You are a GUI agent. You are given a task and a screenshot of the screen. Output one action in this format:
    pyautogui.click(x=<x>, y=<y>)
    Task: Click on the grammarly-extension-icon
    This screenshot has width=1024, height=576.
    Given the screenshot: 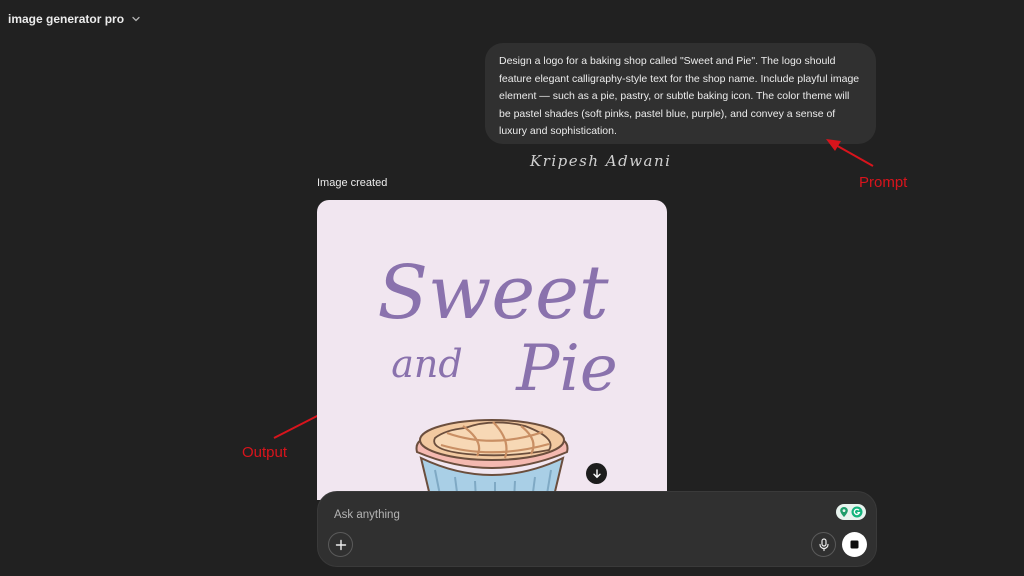 What is the action you would take?
    pyautogui.click(x=851, y=512)
    